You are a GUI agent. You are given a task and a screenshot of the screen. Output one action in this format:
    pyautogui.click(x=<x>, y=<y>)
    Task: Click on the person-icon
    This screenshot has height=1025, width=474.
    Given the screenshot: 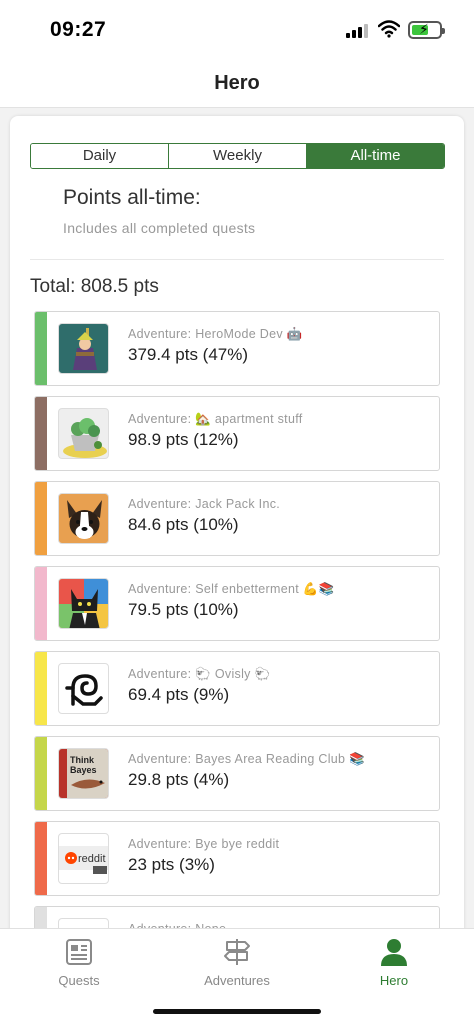 What is the action you would take?
    pyautogui.click(x=394, y=952)
    